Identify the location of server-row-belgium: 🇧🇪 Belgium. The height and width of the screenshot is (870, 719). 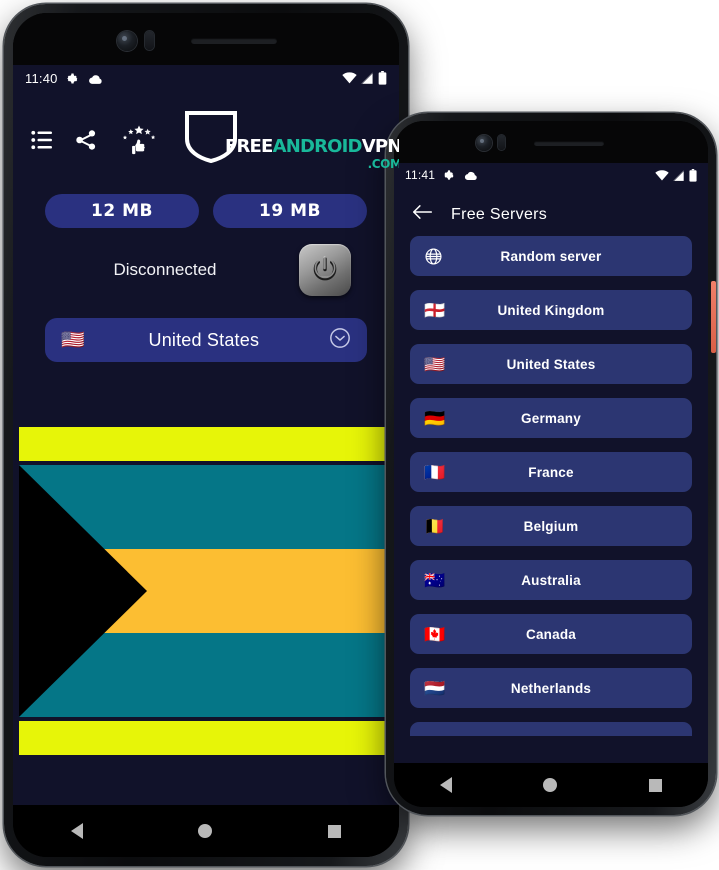
(551, 526).